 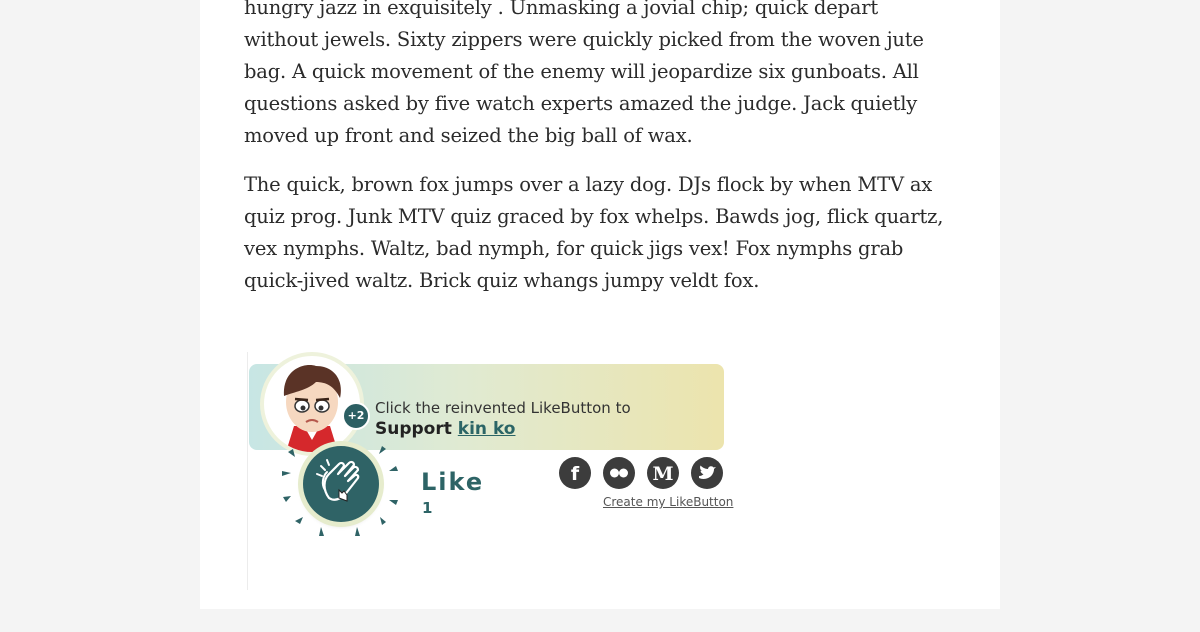 I want to click on facebook-icon: f, so click(x=575, y=473).